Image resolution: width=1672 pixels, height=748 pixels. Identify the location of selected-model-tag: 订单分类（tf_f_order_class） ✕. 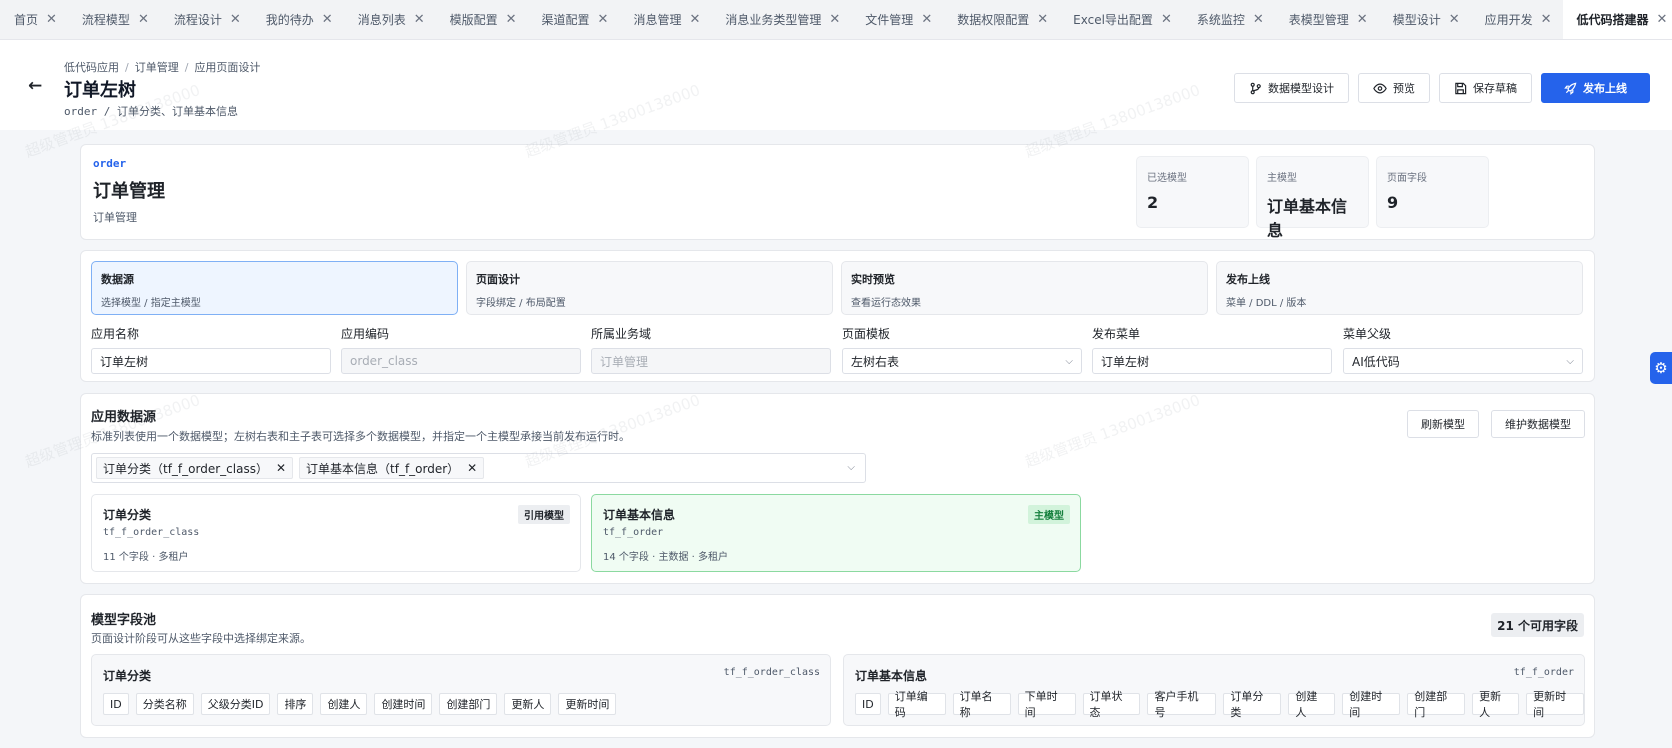
(195, 468).